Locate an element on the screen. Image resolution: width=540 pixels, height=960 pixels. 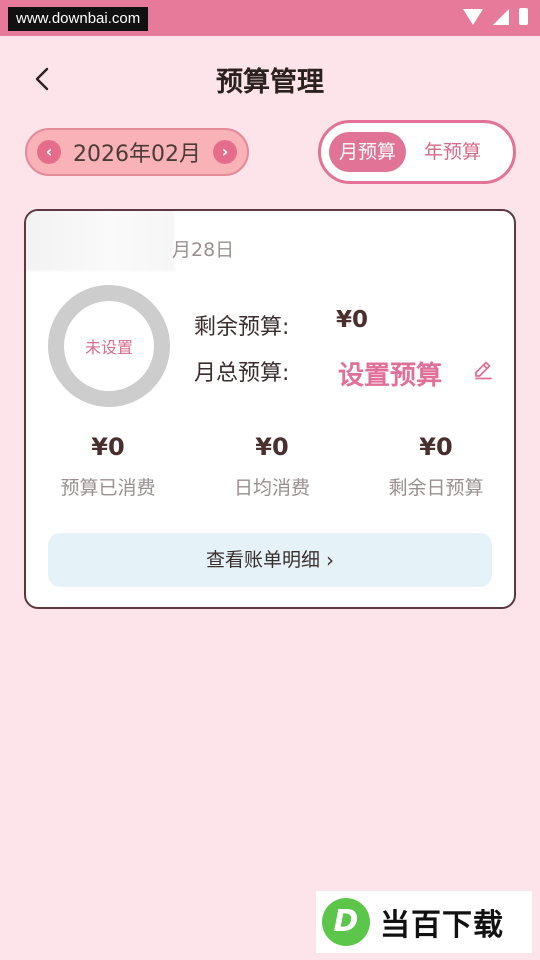
current-month: 2026年02月 is located at coordinates (137, 152).